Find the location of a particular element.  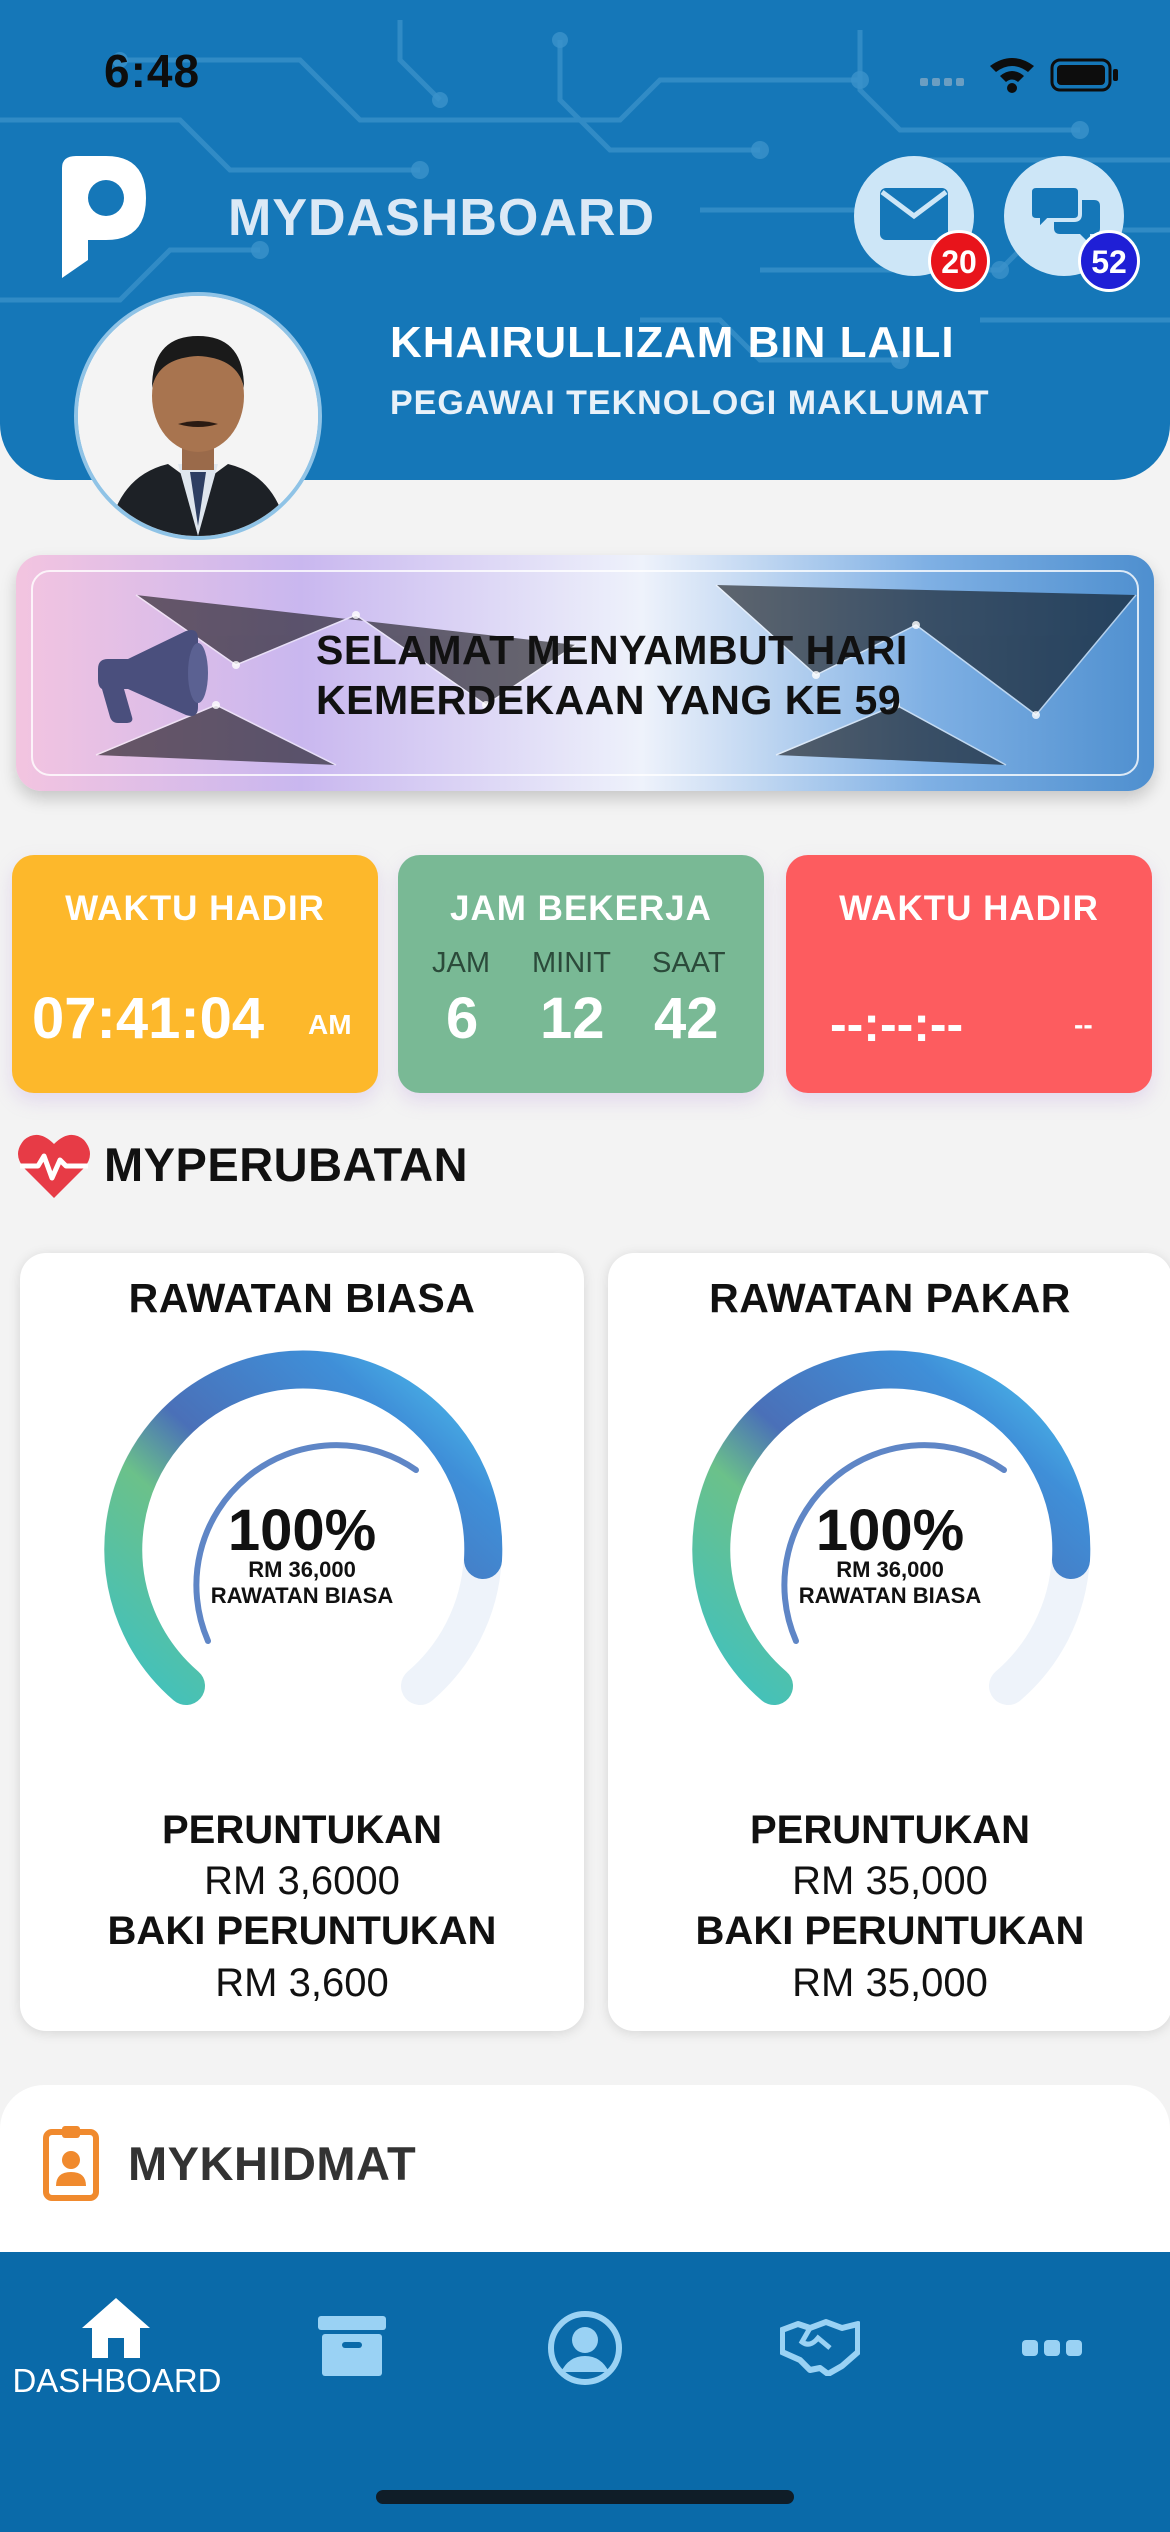

tab-archive is located at coordinates (352, 2350).